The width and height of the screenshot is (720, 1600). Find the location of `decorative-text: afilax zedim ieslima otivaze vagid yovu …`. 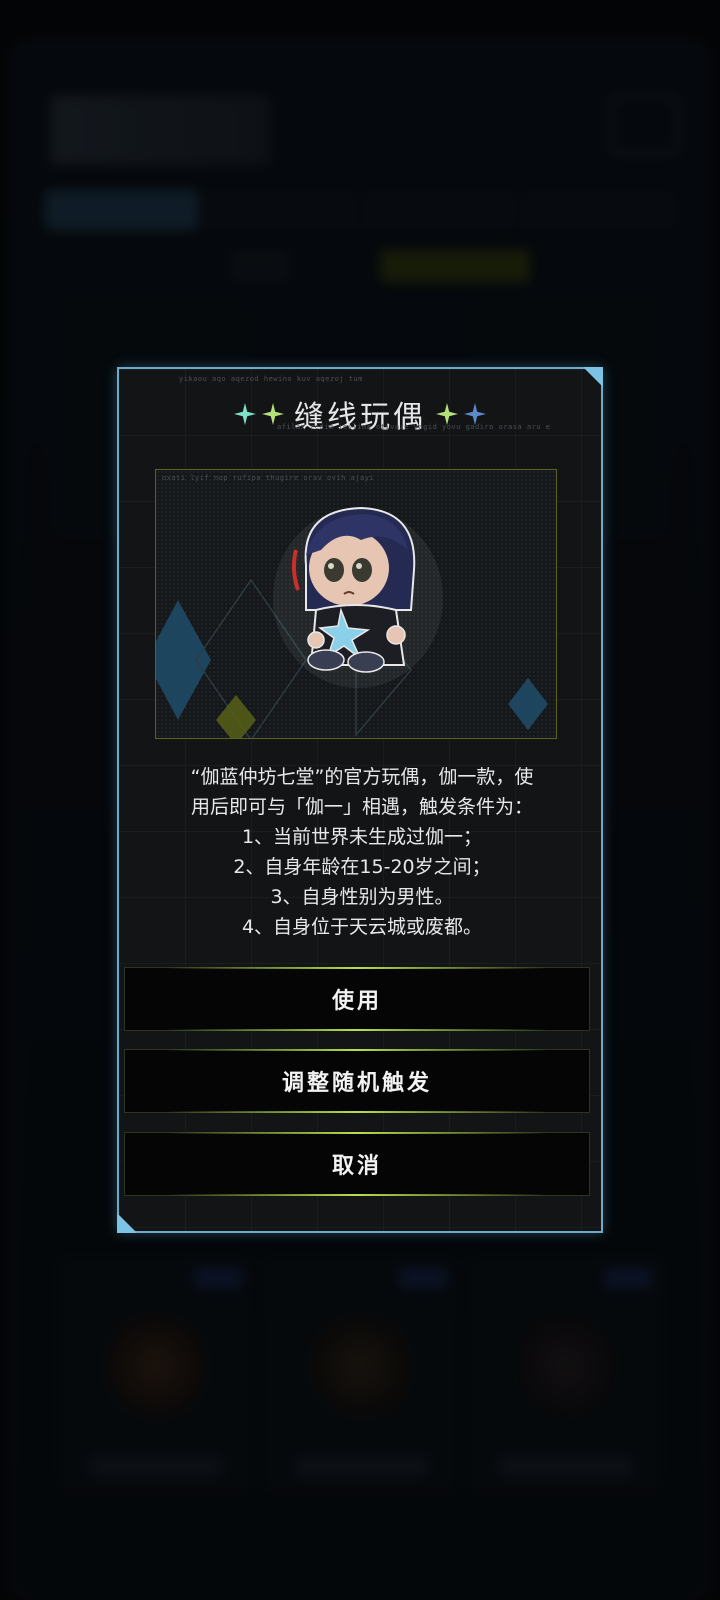

decorative-text: afilax zedim ieslima otivaze vagid yovu … is located at coordinates (414, 427).